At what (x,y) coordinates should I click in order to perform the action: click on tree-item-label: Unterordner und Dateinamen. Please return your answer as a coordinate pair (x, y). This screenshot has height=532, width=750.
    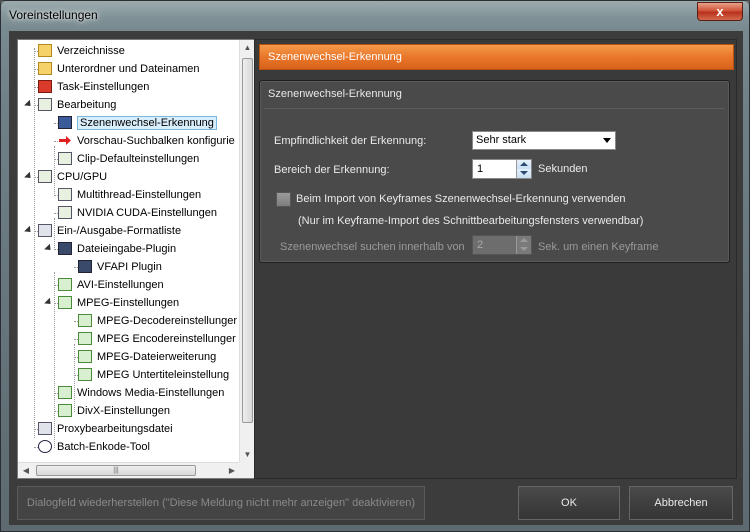
    Looking at the image, I should click on (128, 69).